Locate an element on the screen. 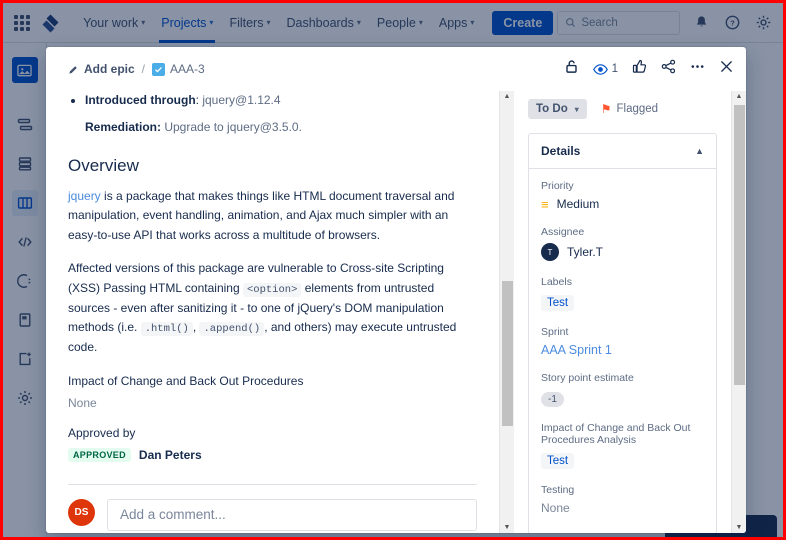  status-badge: APPROVED is located at coordinates (99, 454).